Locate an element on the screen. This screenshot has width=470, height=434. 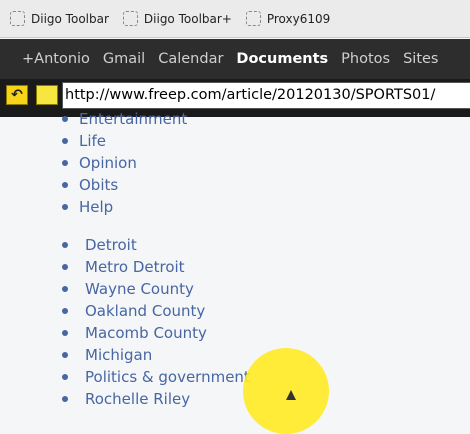
list-item: Wayne County is located at coordinates (156, 289).